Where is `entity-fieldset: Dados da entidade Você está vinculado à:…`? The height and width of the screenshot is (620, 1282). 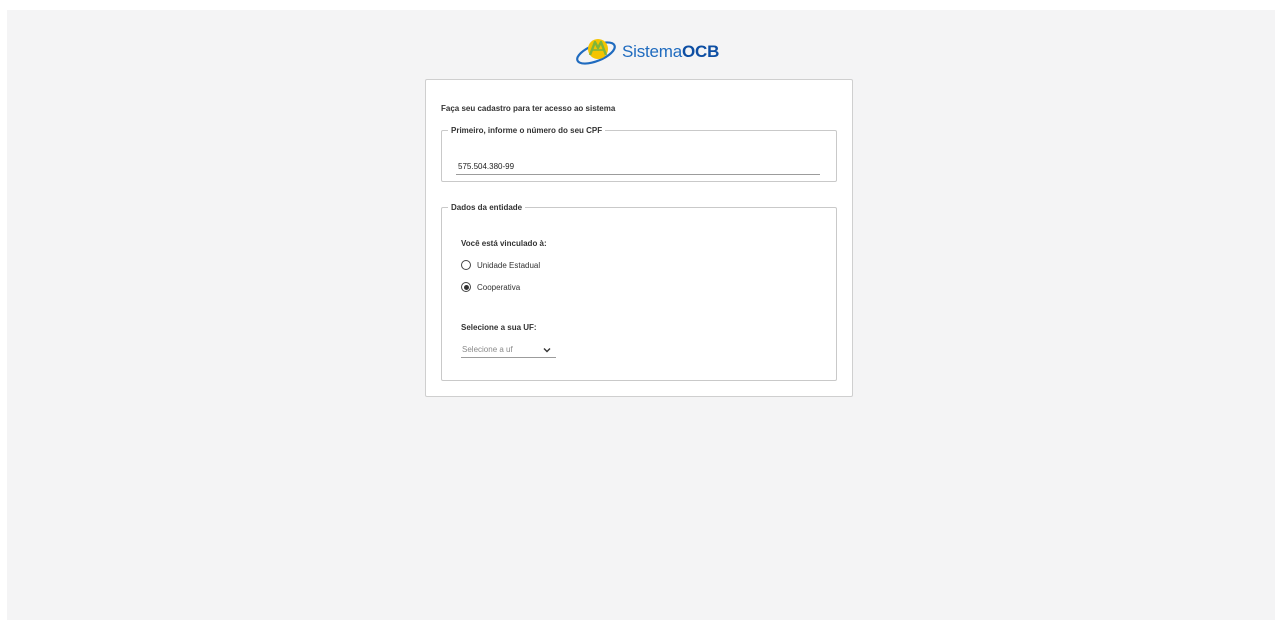
entity-fieldset: Dados da entidade Você está vinculado à:… is located at coordinates (639, 292).